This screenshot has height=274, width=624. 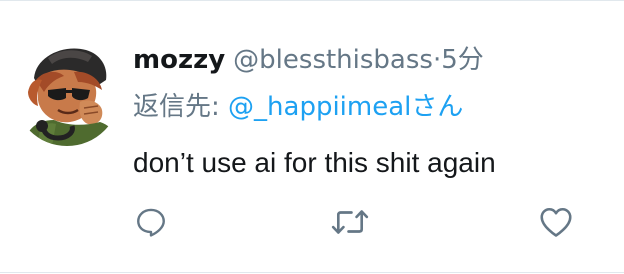 I want to click on reply-button, so click(x=151, y=222).